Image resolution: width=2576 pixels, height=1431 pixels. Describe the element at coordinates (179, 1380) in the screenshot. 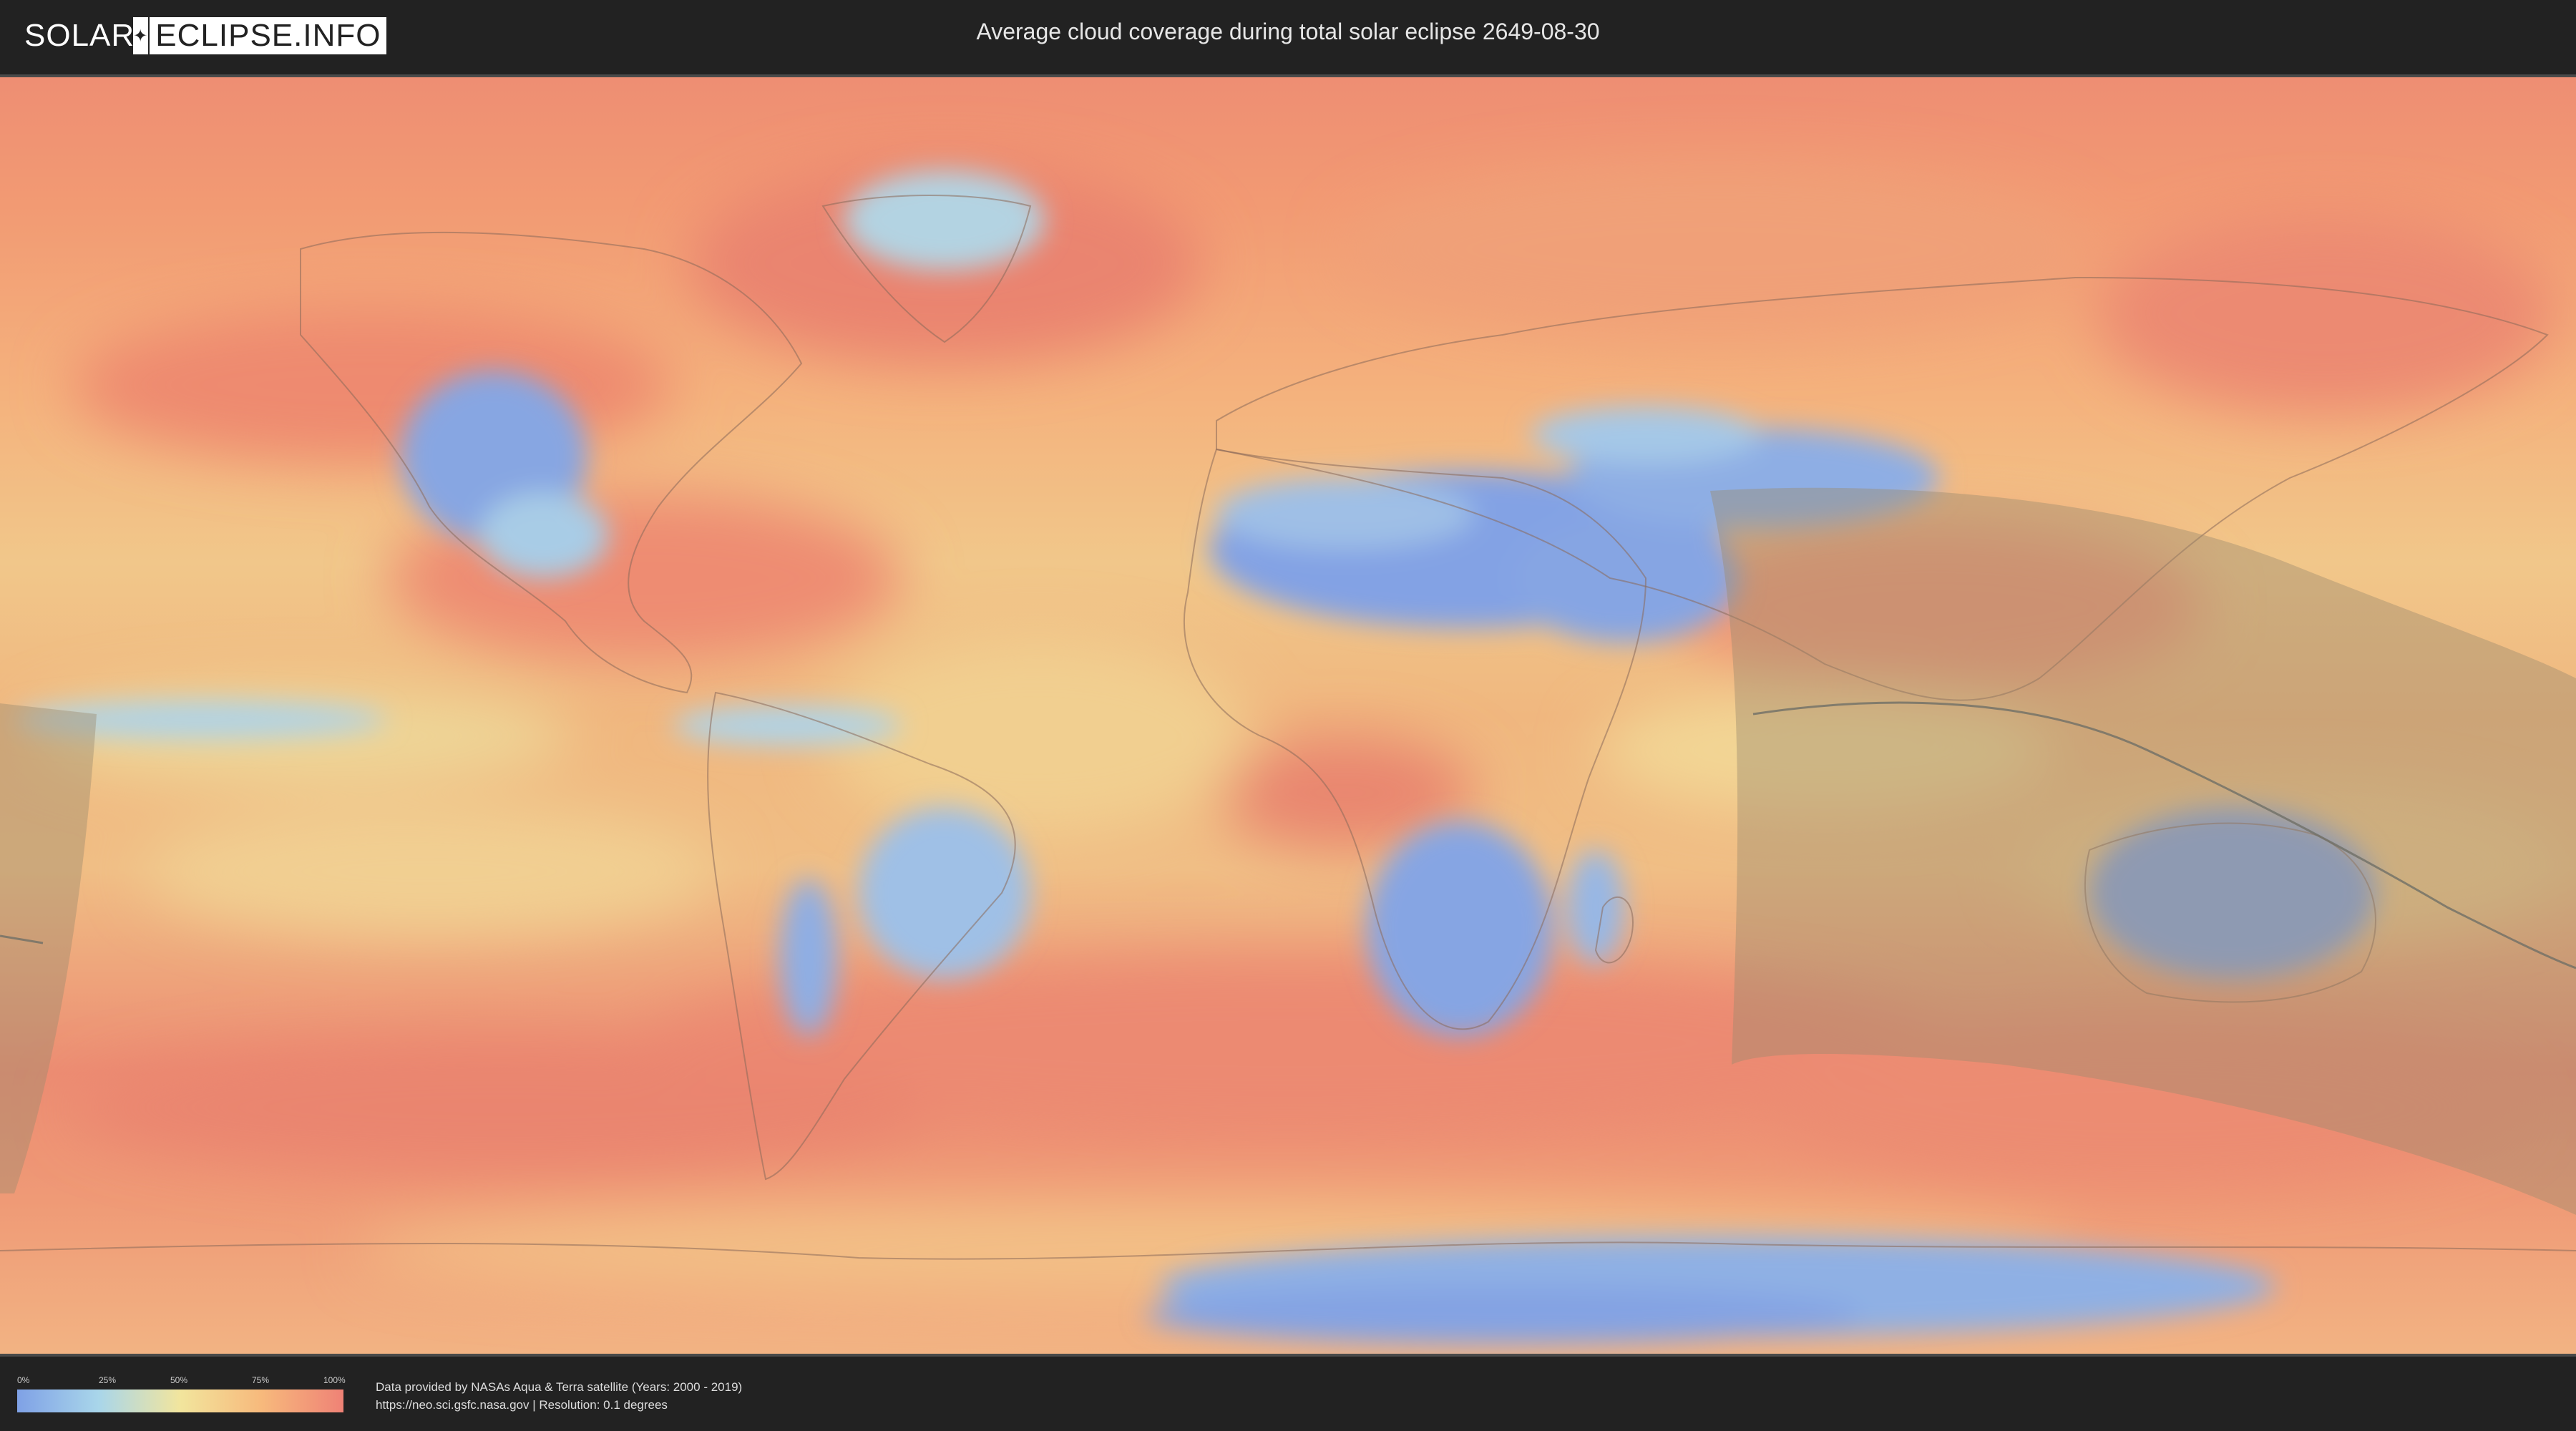

I see `legend-label-50: 50%` at that location.